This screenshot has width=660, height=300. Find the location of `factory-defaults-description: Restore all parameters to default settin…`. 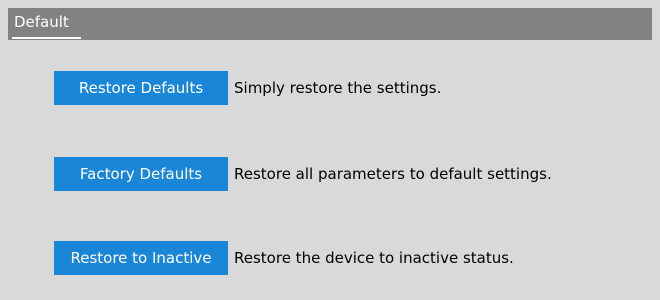

factory-defaults-description: Restore all parameters to default settin… is located at coordinates (393, 174).